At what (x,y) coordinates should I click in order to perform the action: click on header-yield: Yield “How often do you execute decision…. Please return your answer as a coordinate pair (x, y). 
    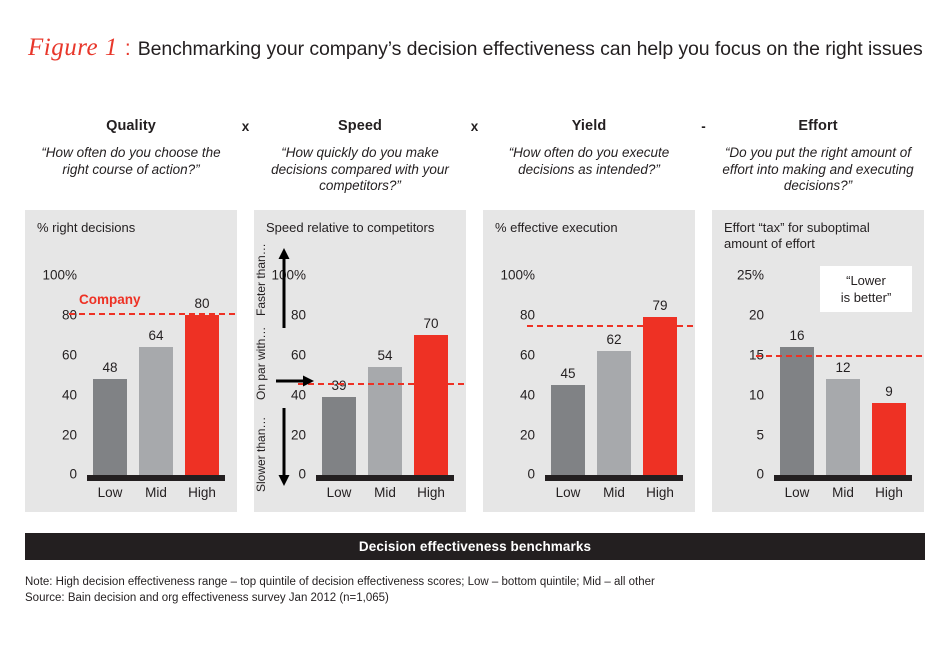
    Looking at the image, I should click on (589, 159).